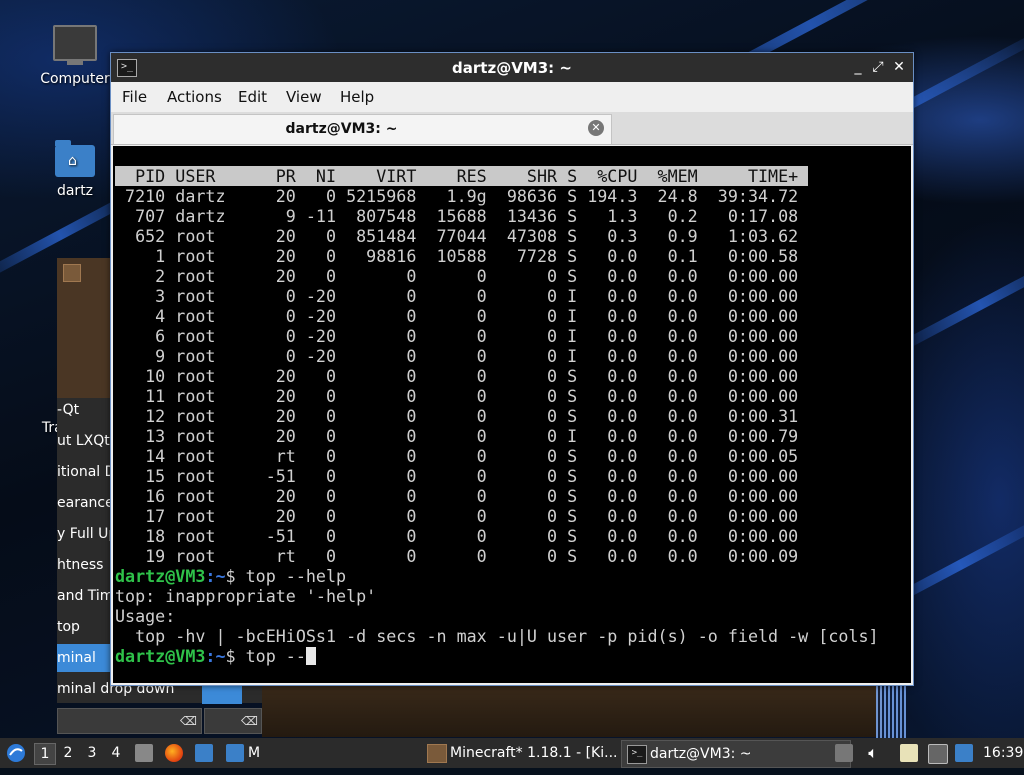  I want to click on lxqt-logo-icon, so click(16, 753).